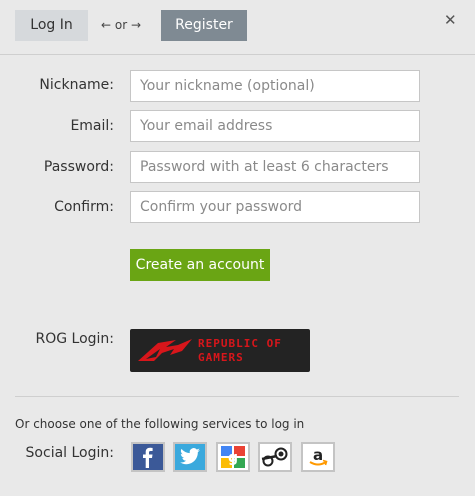  I want to click on create-account-button: Create an account, so click(200, 265).